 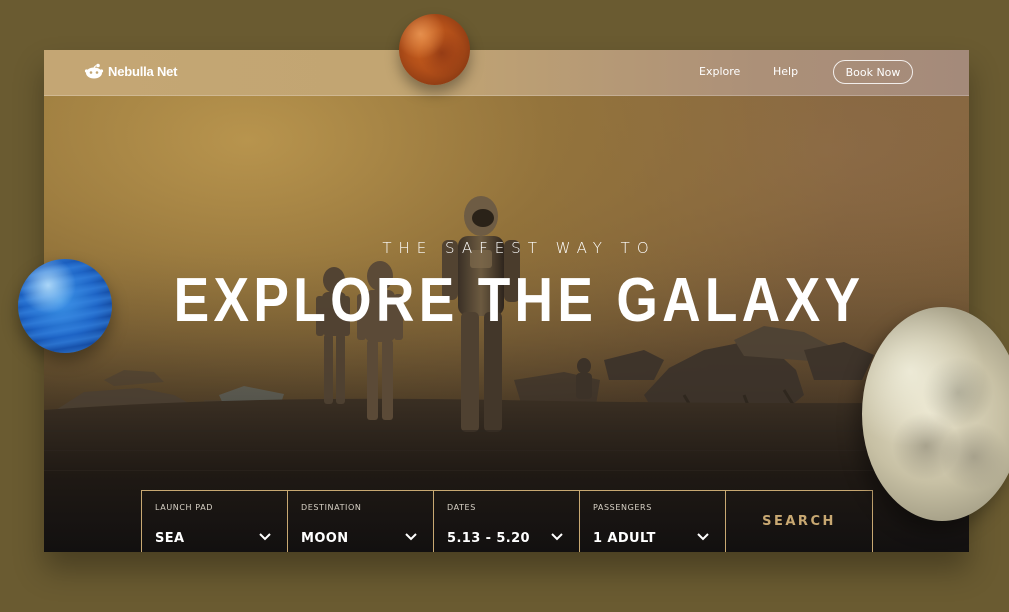 What do you see at coordinates (434, 49) in the screenshot?
I see `mars-planet-image` at bounding box center [434, 49].